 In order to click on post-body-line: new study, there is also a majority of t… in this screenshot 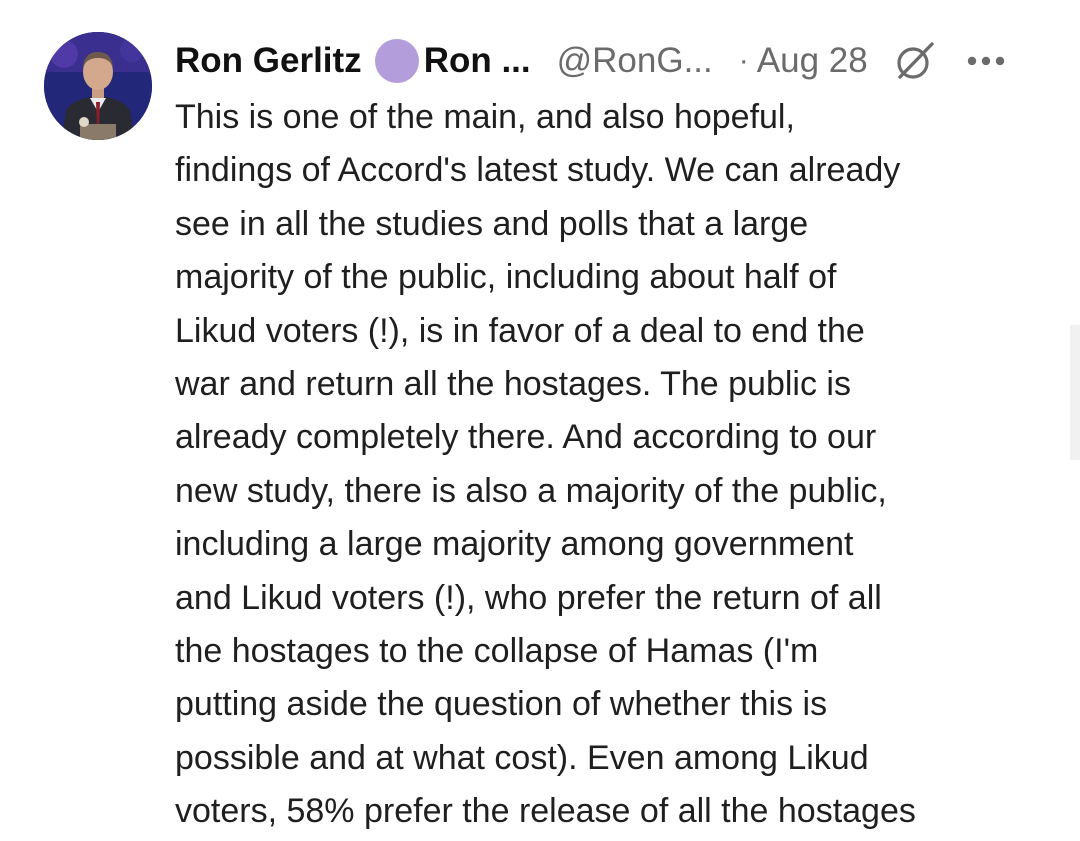, I will do `click(531, 490)`.